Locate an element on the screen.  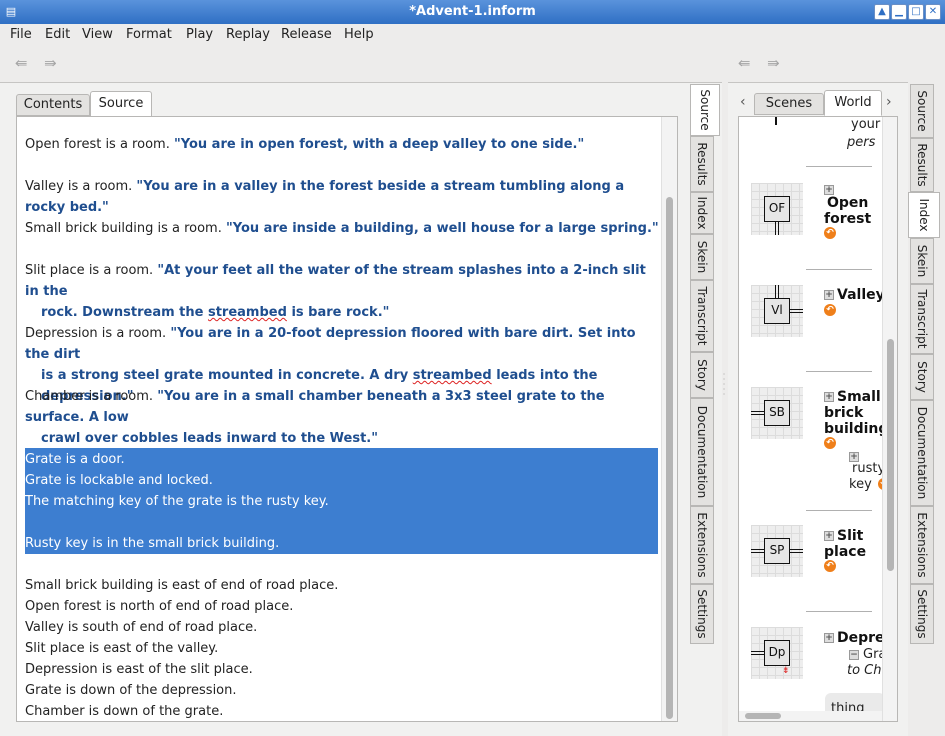
menu-view: View is located at coordinates (97, 34).